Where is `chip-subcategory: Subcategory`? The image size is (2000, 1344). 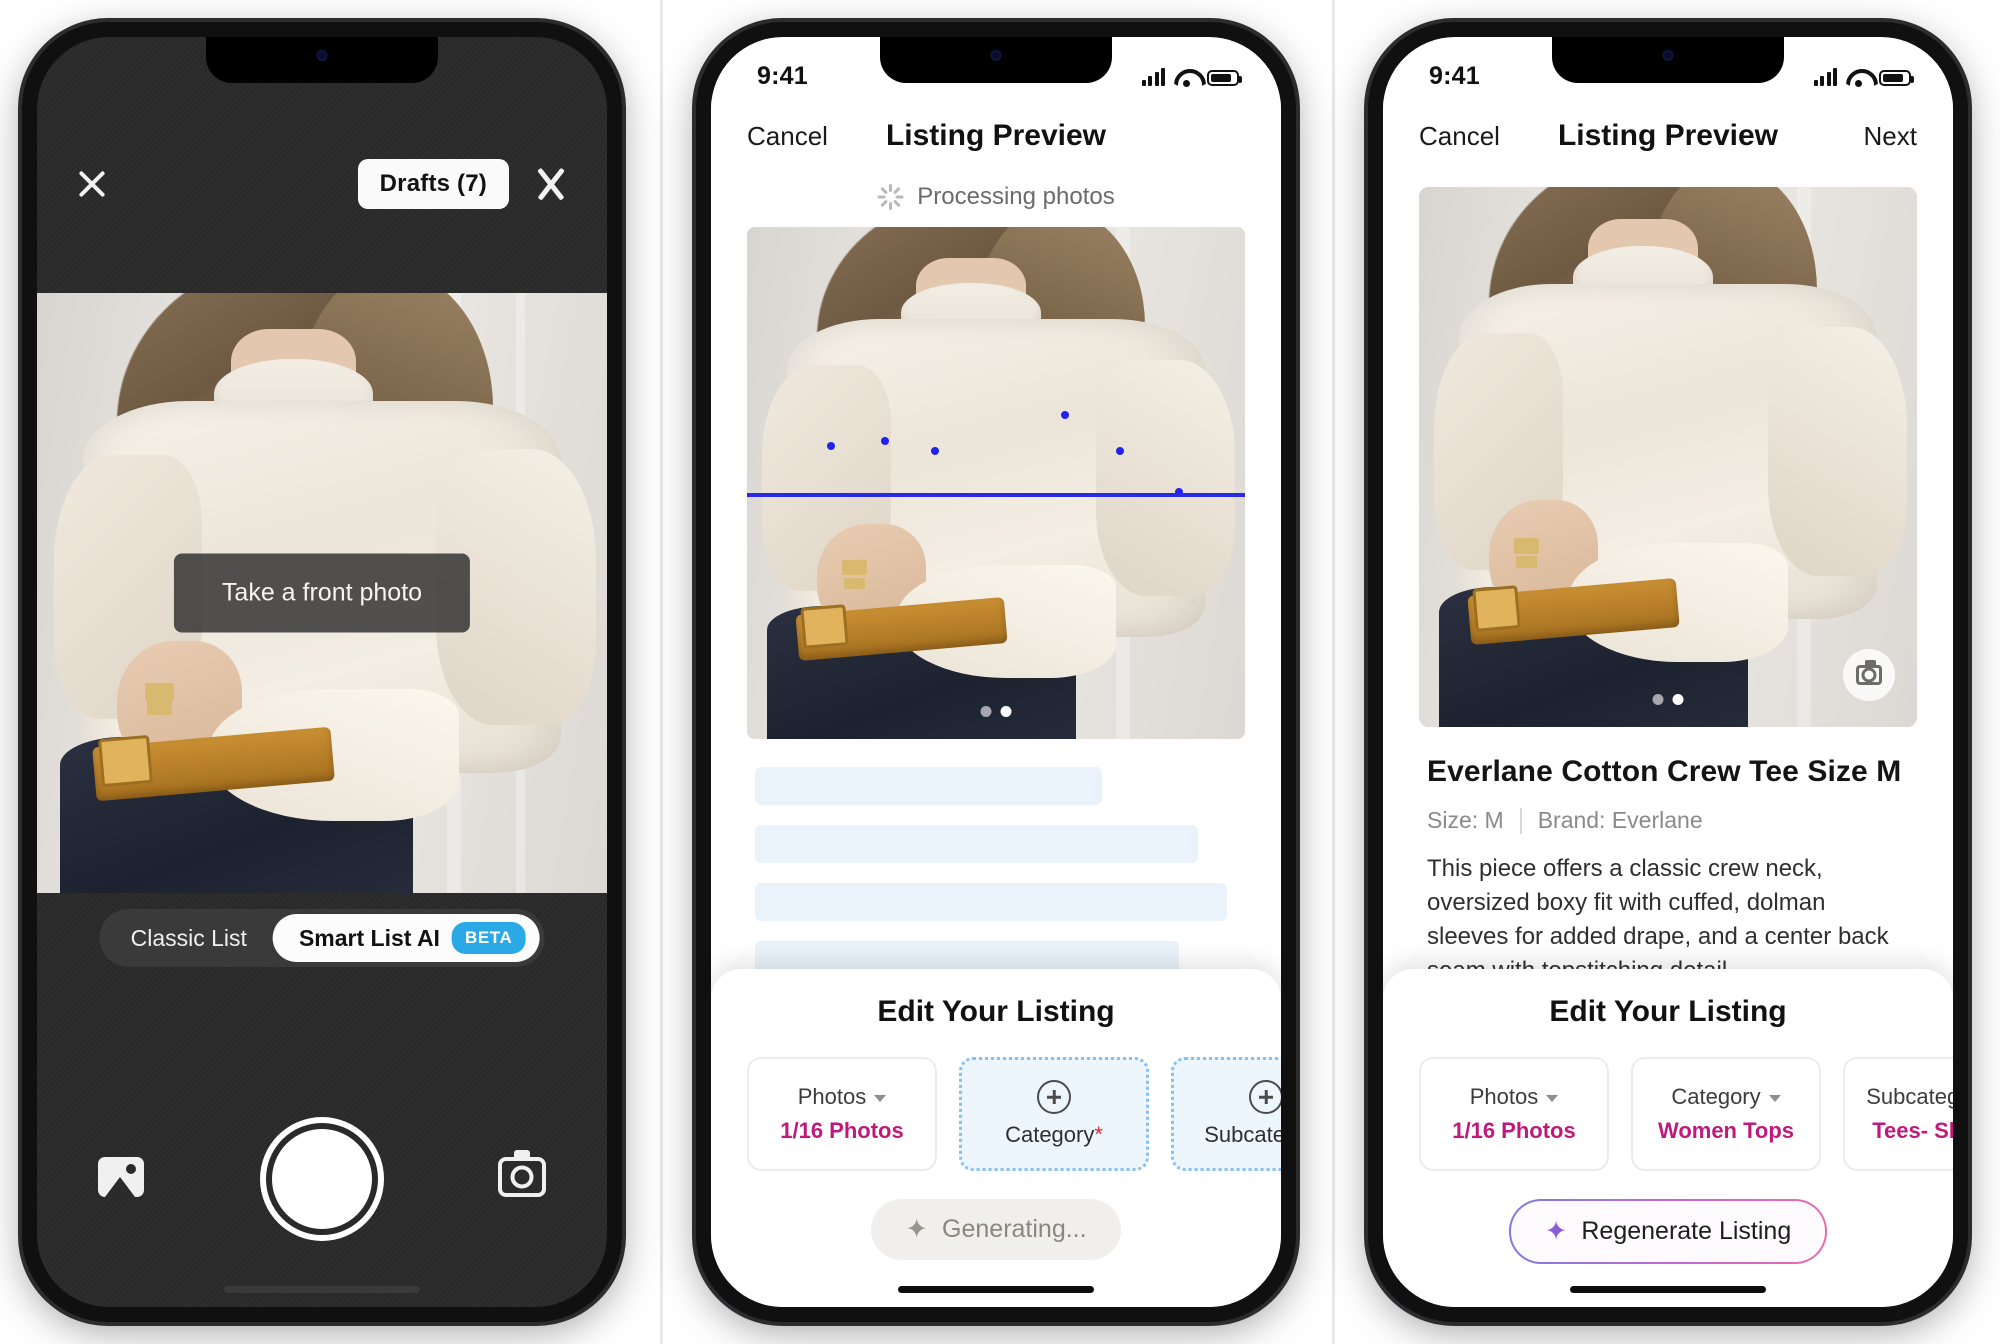 chip-subcategory: Subcategory is located at coordinates (1226, 1114).